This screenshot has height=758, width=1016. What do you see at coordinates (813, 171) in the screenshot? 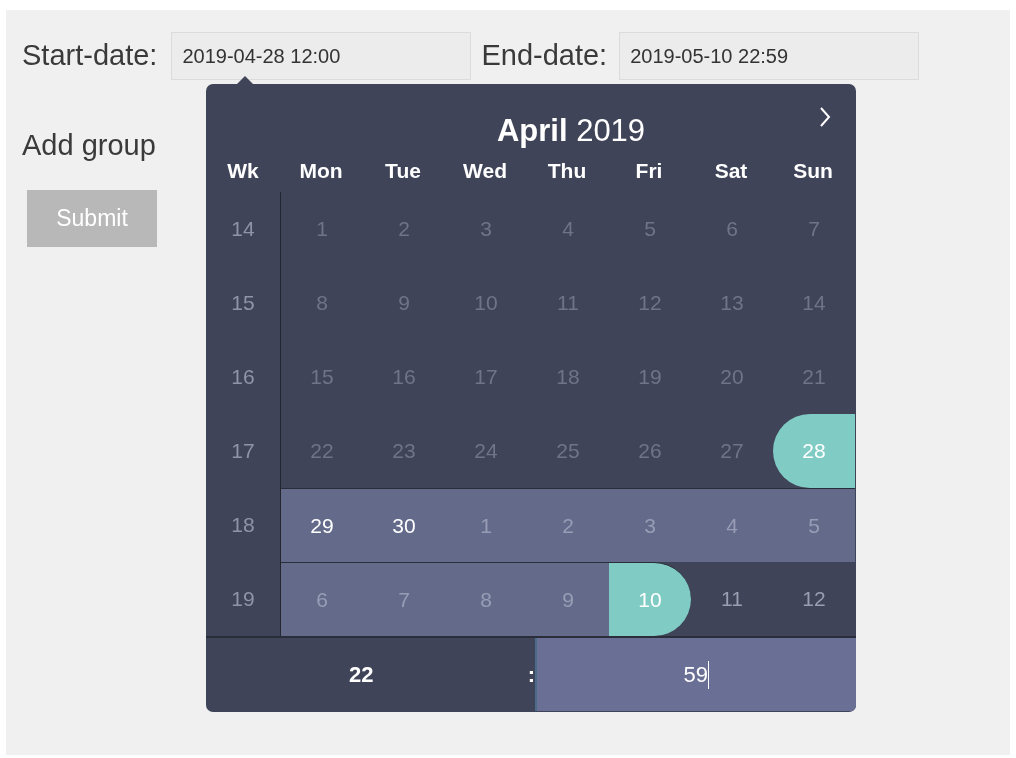
I see `weekday-header: Sun` at bounding box center [813, 171].